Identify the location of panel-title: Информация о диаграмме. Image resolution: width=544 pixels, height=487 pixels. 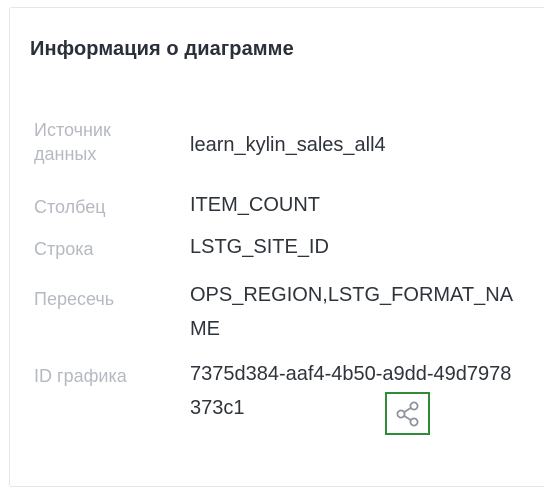
(162, 49).